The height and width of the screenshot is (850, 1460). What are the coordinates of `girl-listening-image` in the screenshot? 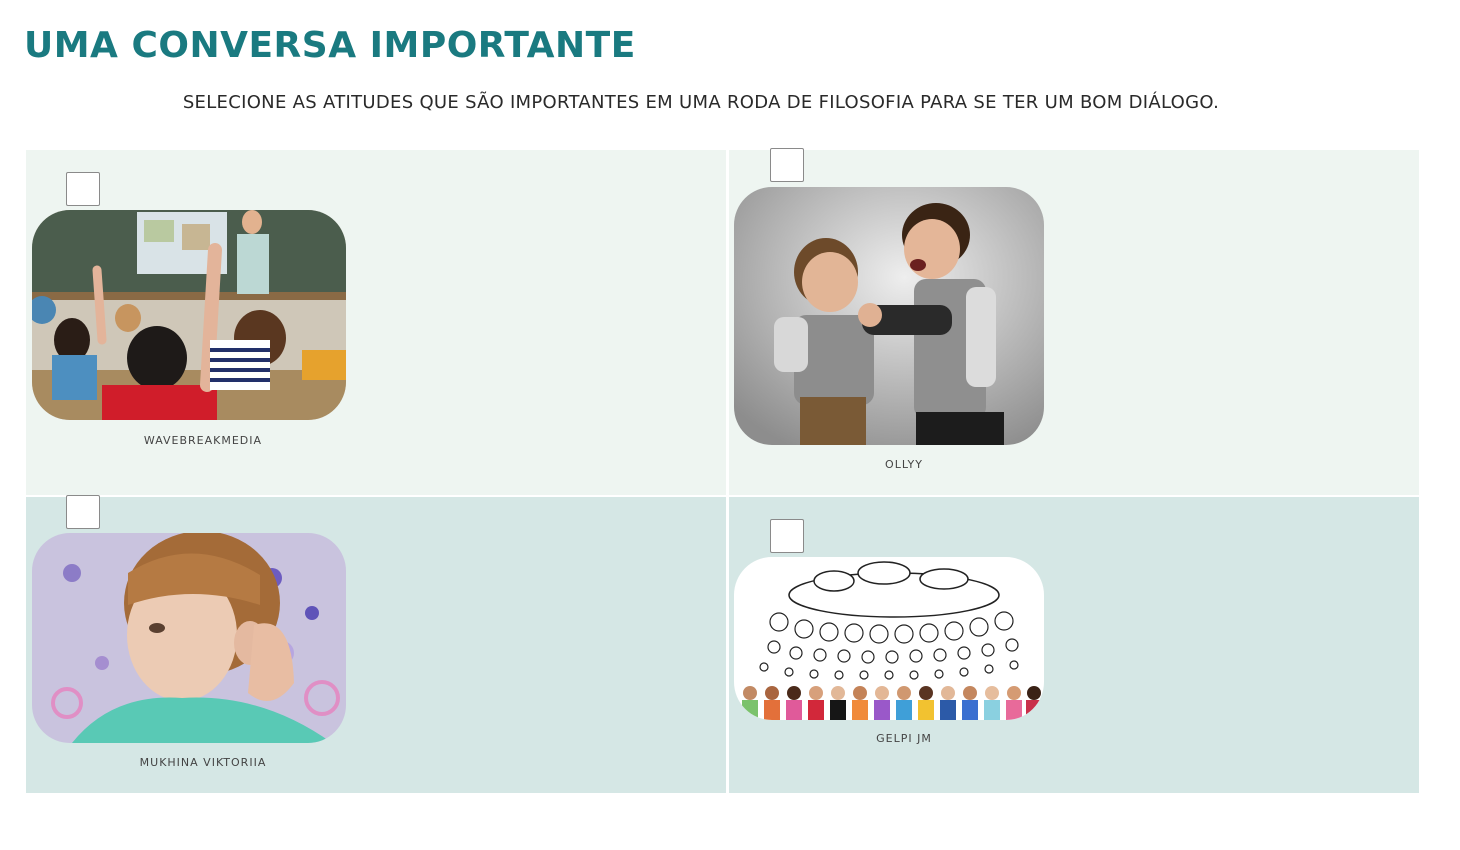 It's located at (189, 638).